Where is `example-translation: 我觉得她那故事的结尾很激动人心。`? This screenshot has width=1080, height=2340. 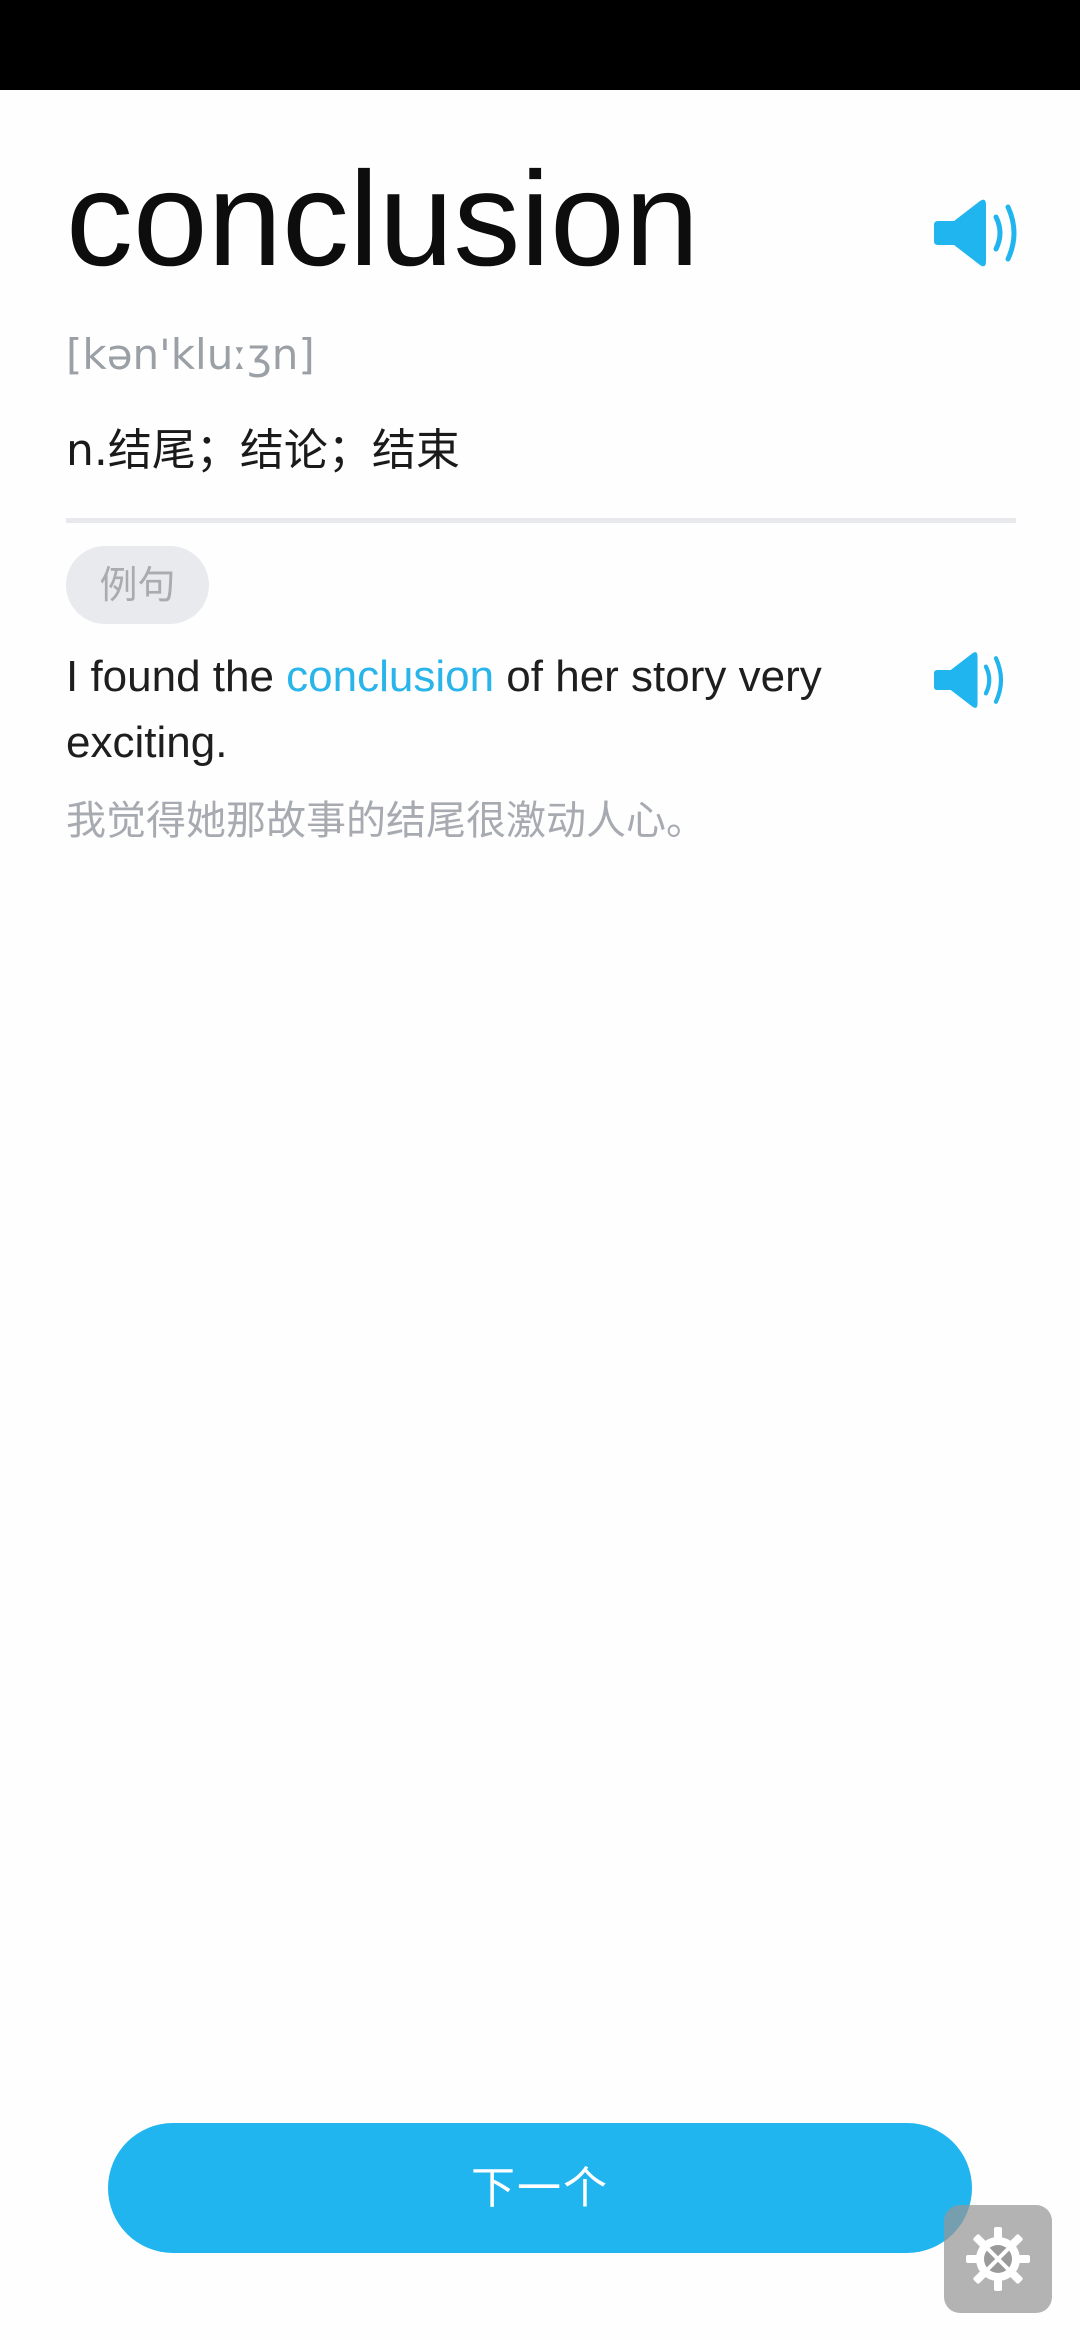 example-translation: 我觉得她那故事的结尾很激动人心。 is located at coordinates (386, 821).